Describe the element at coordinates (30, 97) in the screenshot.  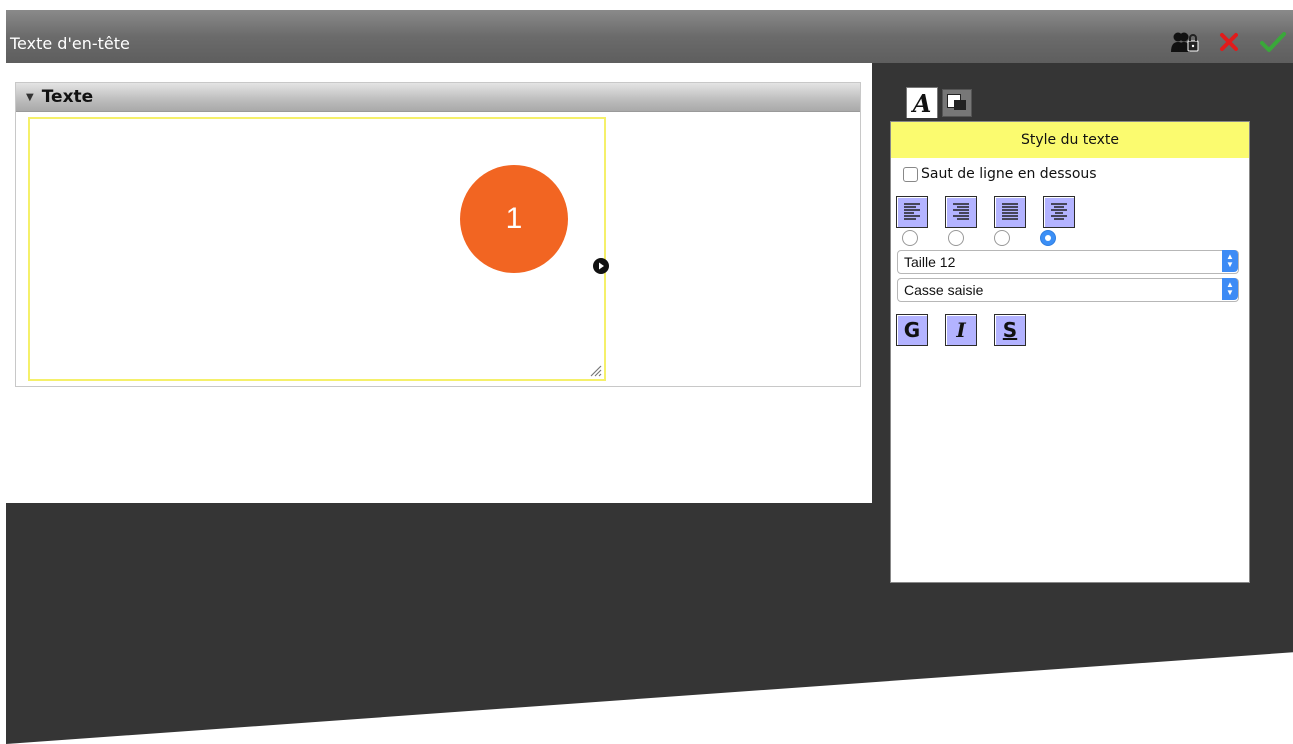
I see `collapse-arrow-icon: ▼` at that location.